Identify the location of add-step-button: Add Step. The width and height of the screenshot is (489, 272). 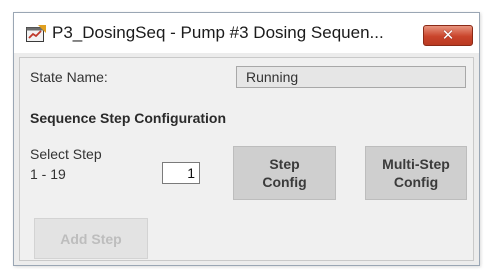
(91, 238).